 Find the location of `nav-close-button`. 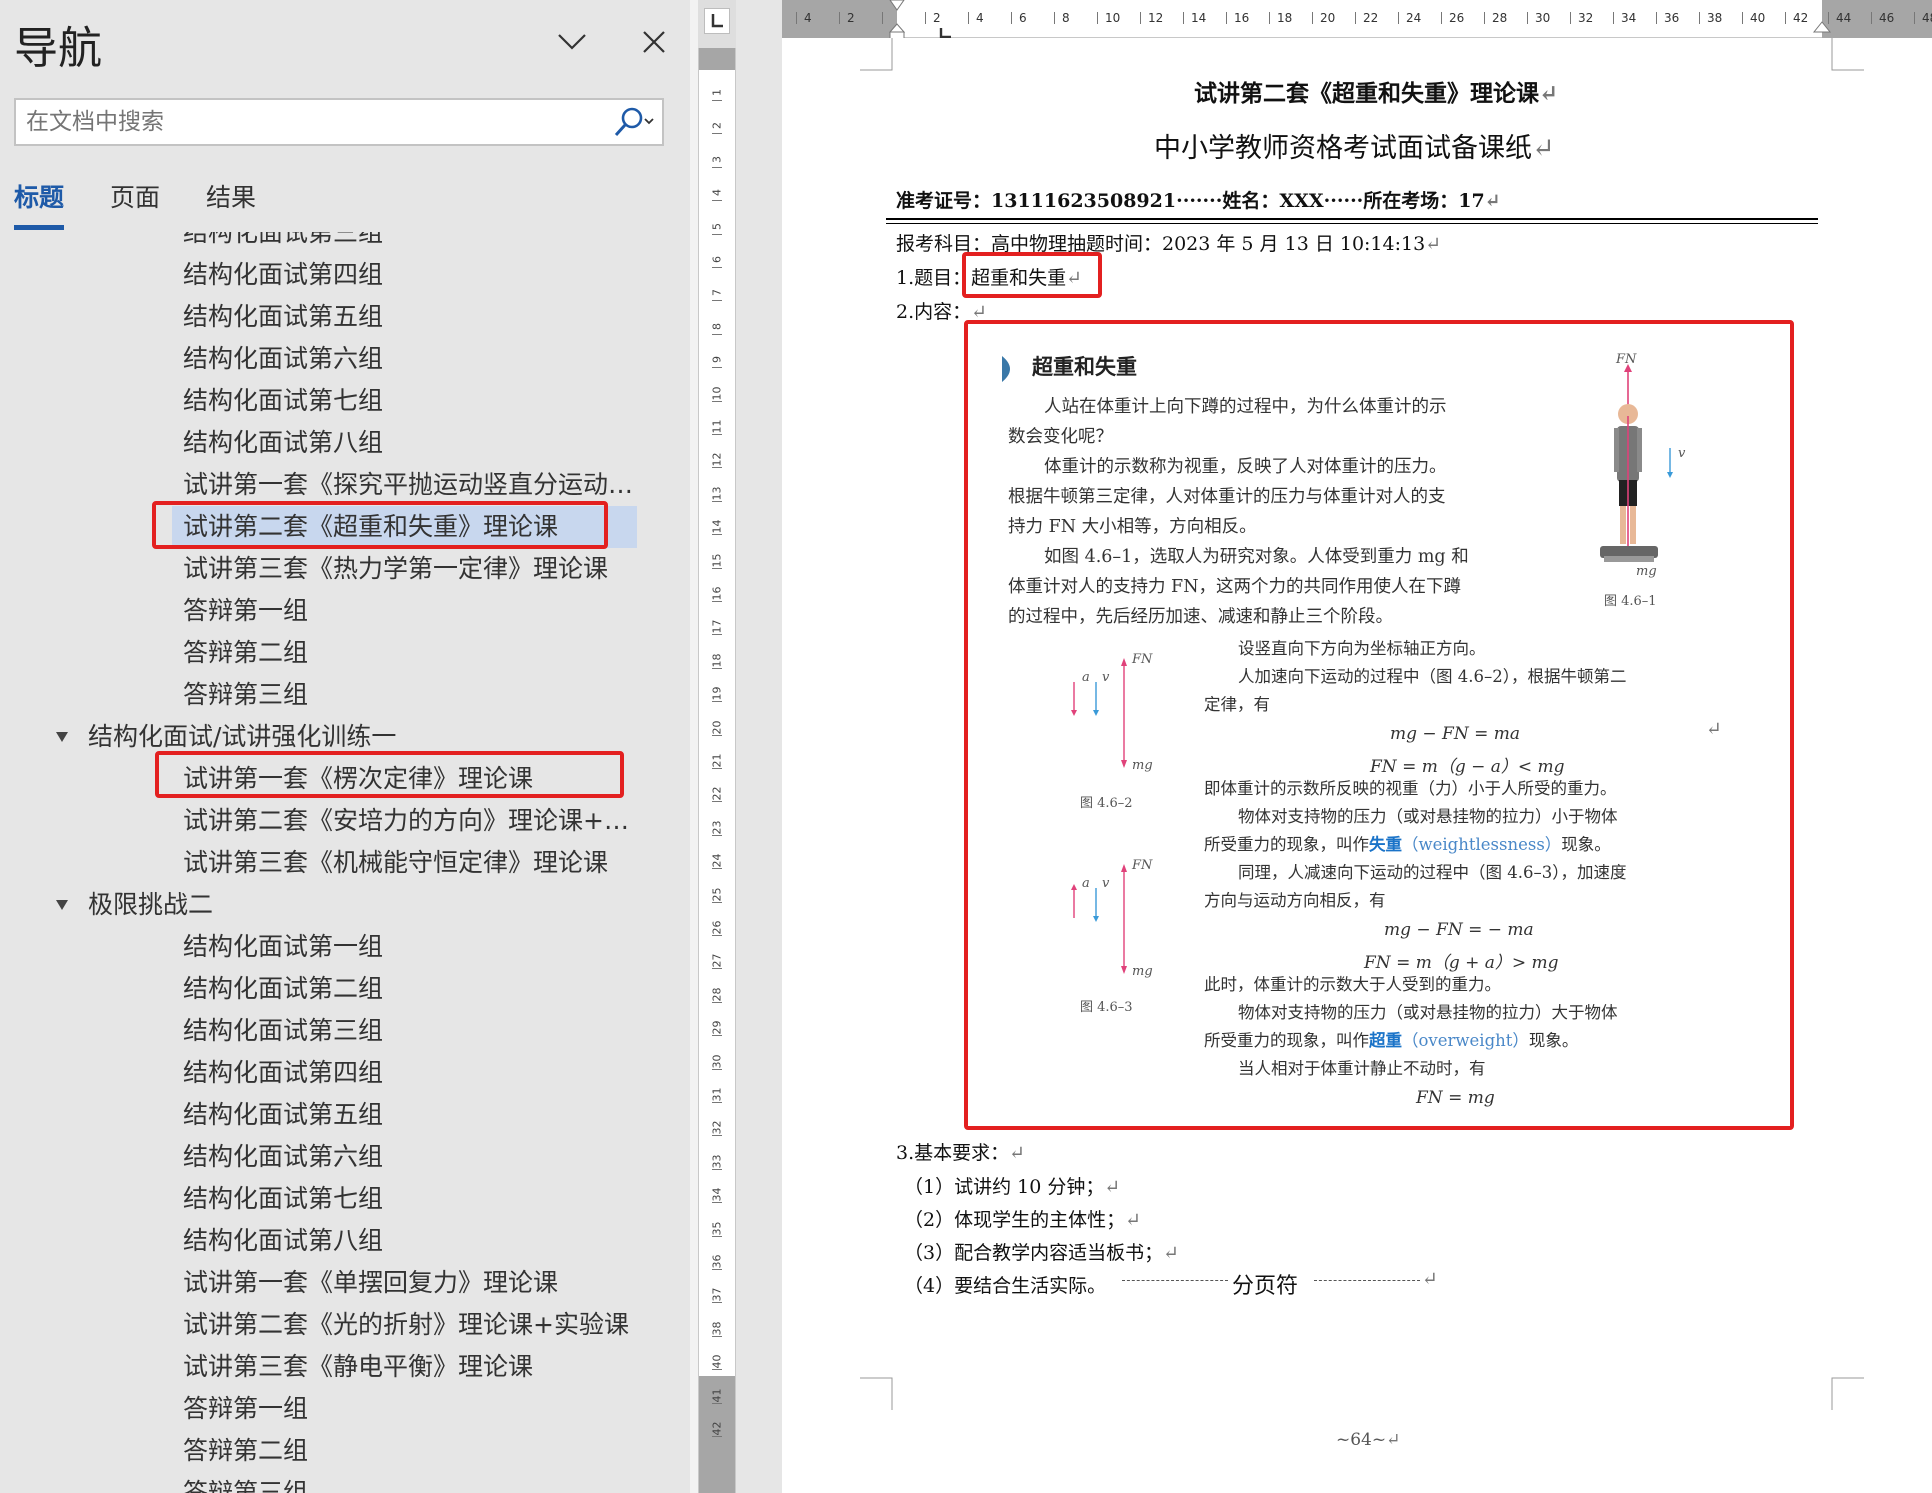

nav-close-button is located at coordinates (654, 42).